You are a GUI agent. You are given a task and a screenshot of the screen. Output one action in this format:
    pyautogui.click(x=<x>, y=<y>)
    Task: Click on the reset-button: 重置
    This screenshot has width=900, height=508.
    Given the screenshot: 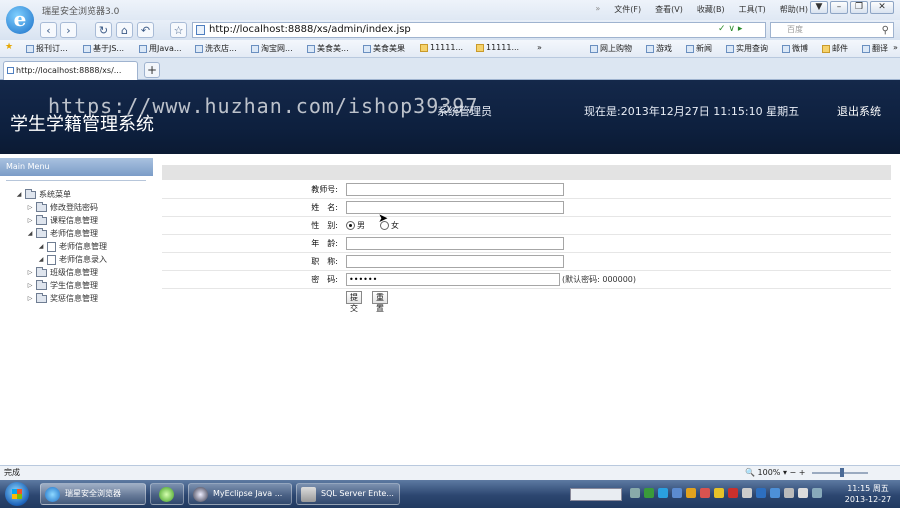 What is the action you would take?
    pyautogui.click(x=380, y=302)
    